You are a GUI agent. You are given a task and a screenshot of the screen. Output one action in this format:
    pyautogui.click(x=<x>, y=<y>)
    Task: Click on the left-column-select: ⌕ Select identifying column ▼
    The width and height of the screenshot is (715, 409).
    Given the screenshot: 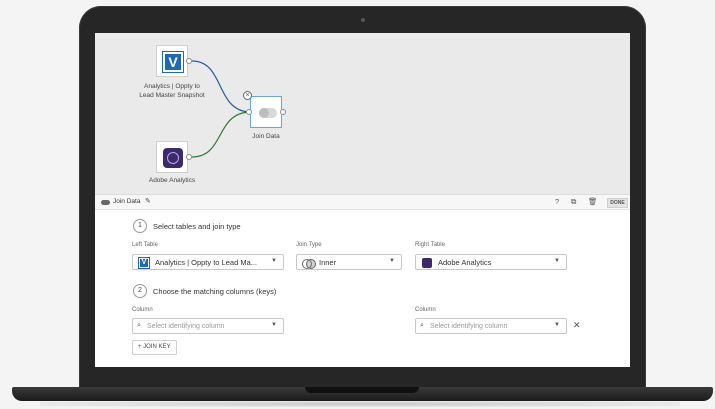 What is the action you would take?
    pyautogui.click(x=208, y=326)
    